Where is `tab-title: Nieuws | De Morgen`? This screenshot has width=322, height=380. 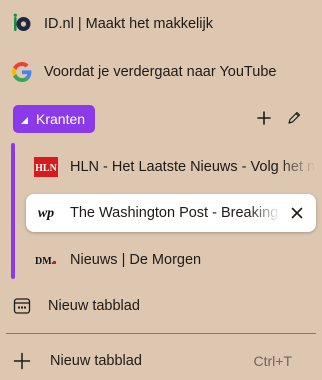 tab-title: Nieuws | De Morgen is located at coordinates (136, 260).